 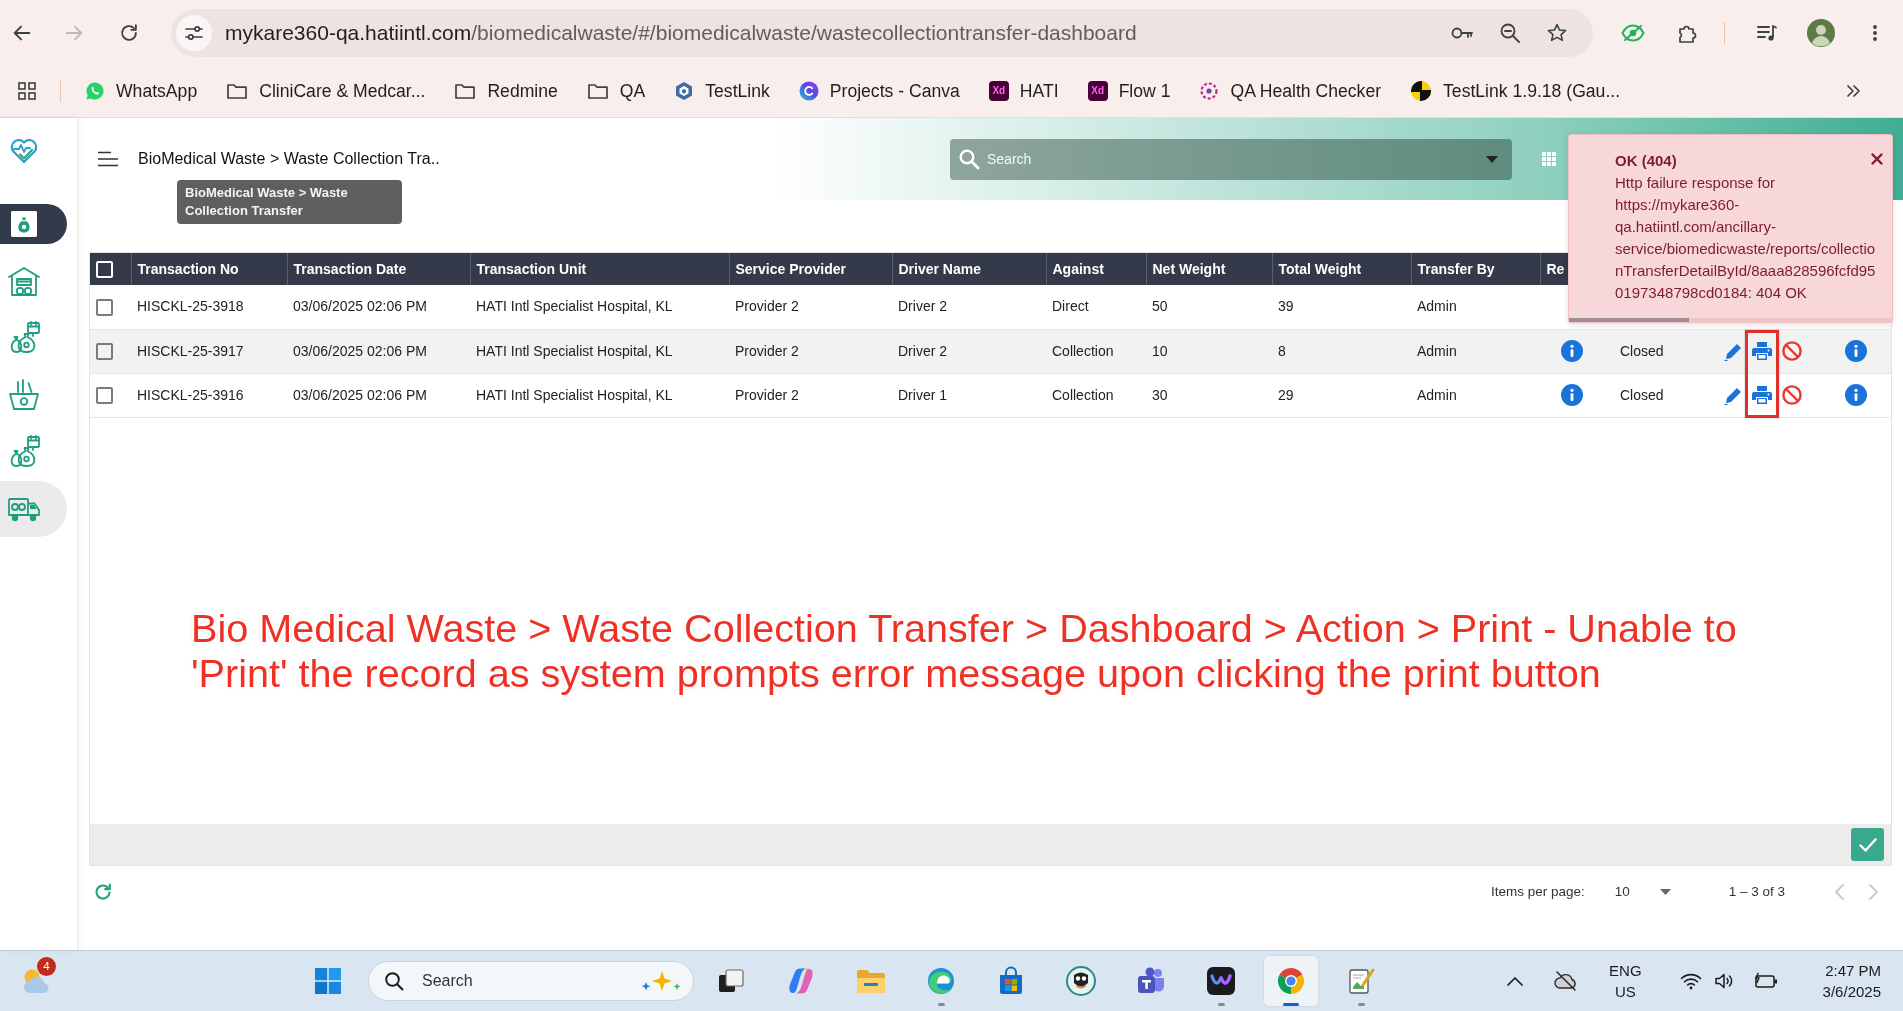 I want to click on table-cell: 50, so click(x=1209, y=307).